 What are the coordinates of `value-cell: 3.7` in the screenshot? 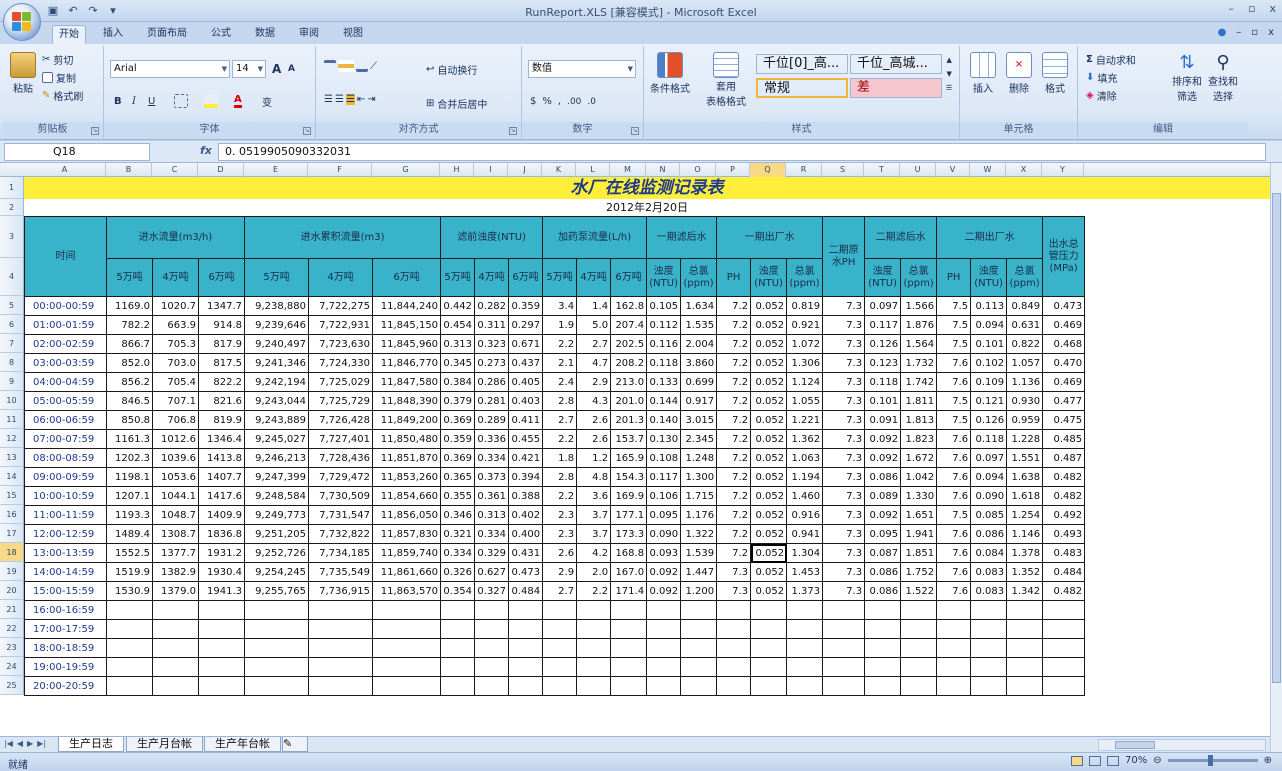 It's located at (594, 515).